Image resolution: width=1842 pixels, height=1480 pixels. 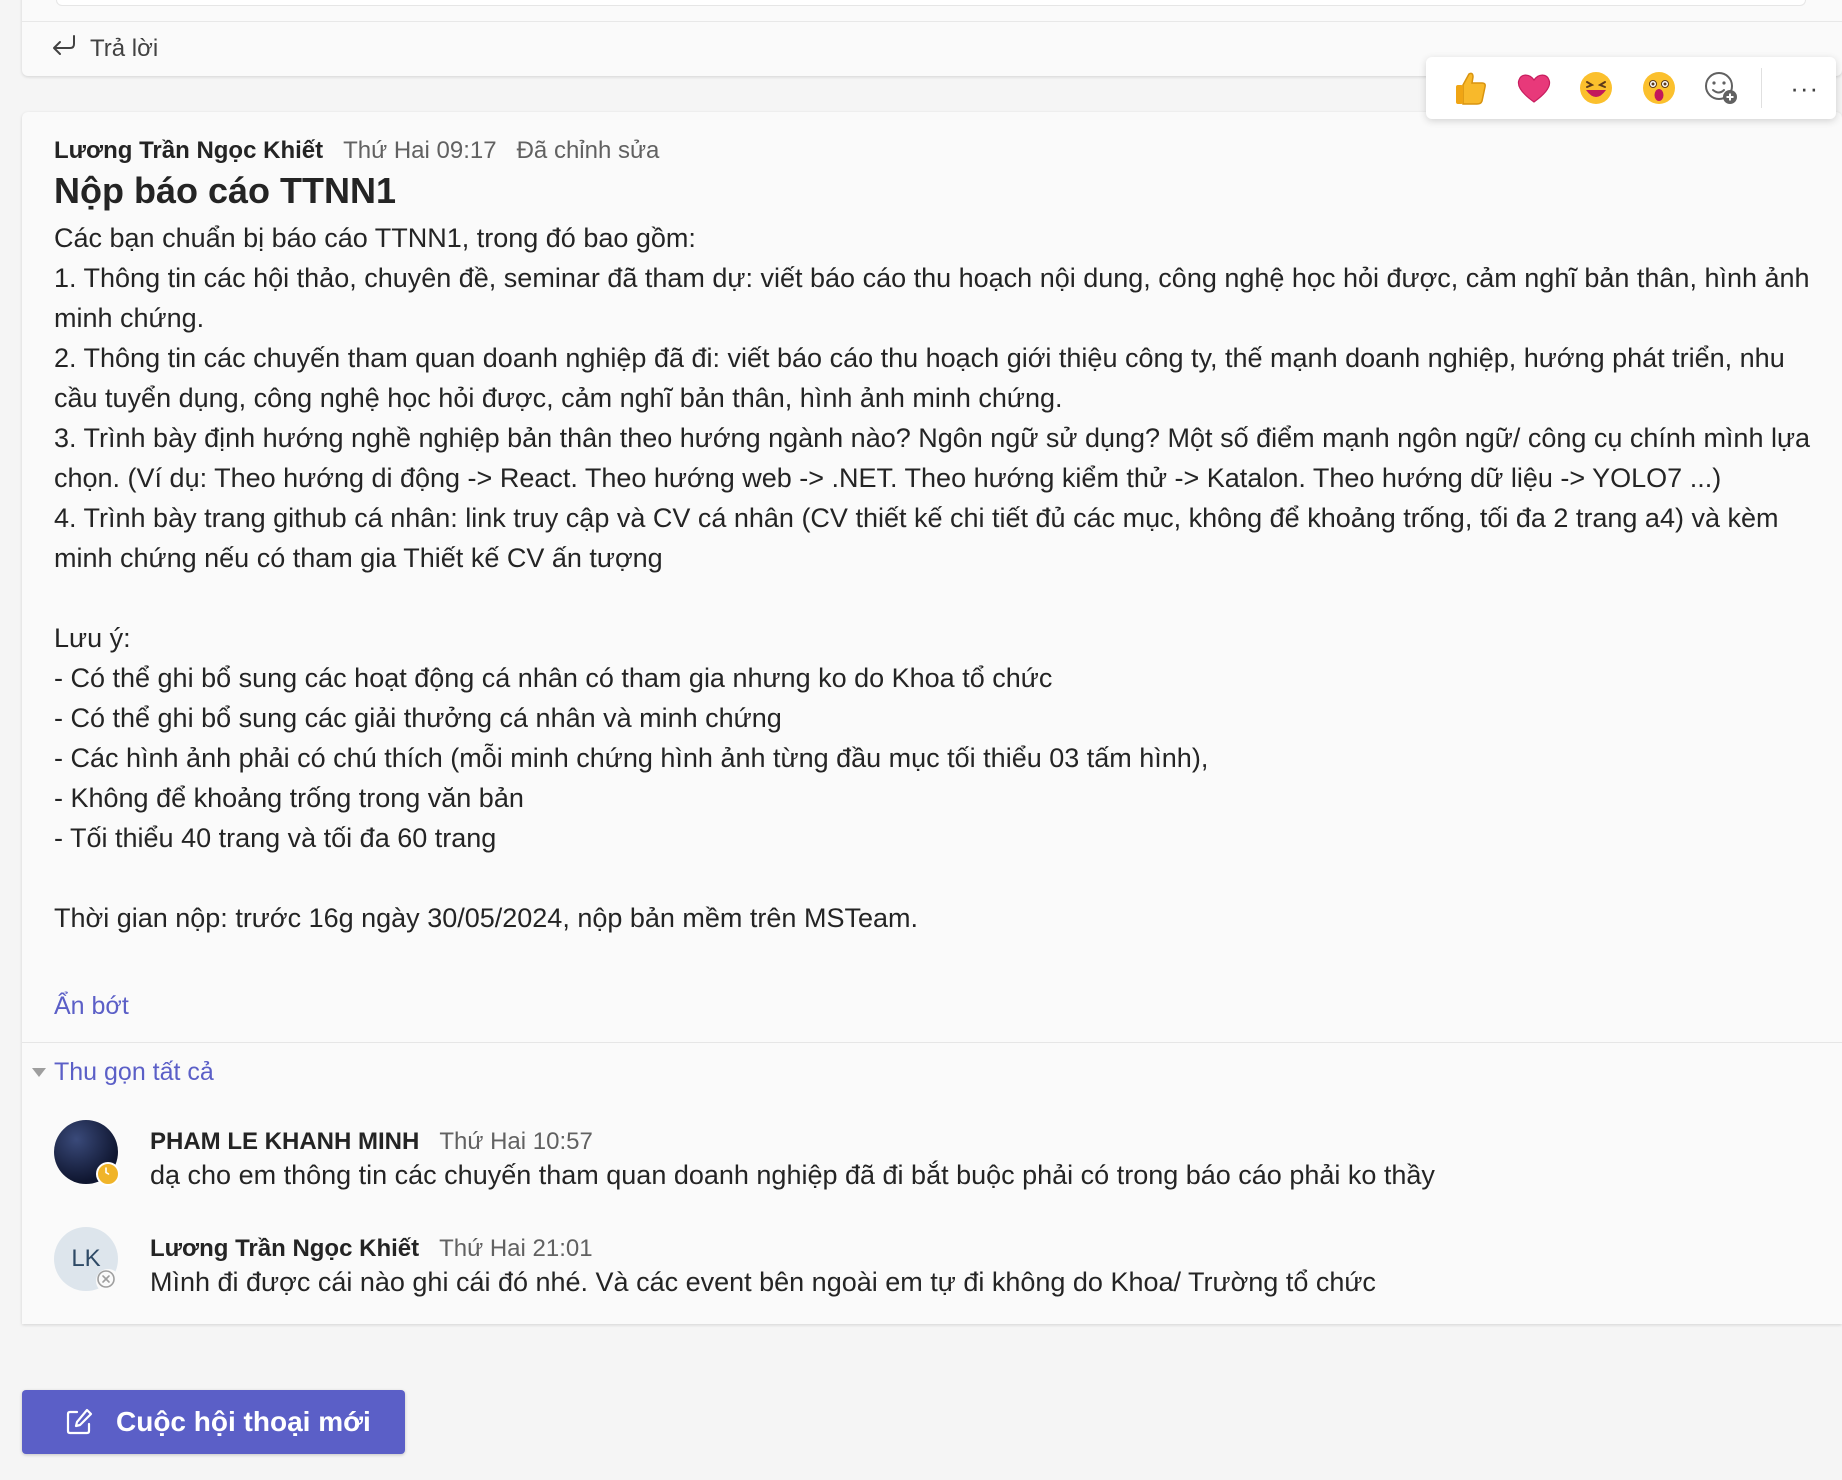 I want to click on heart-reaction-button, so click(x=1534, y=88).